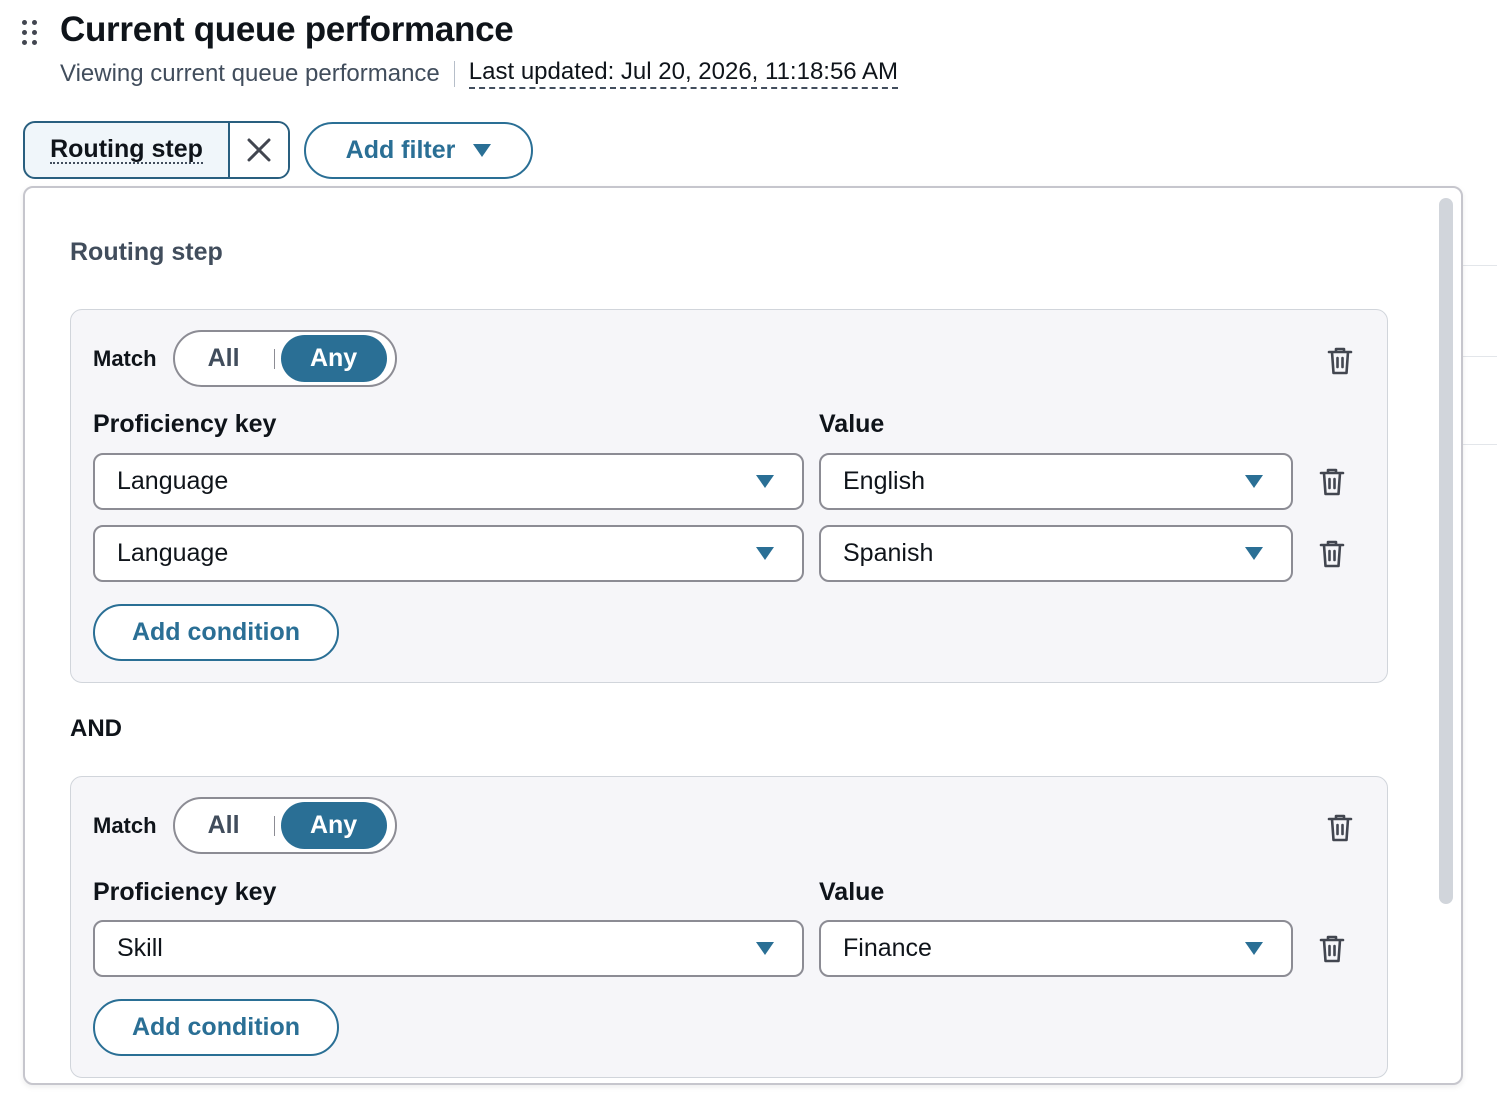 Image resolution: width=1497 pixels, height=1103 pixels. Describe the element at coordinates (418, 150) in the screenshot. I see `add-filter-button: Add filter` at that location.